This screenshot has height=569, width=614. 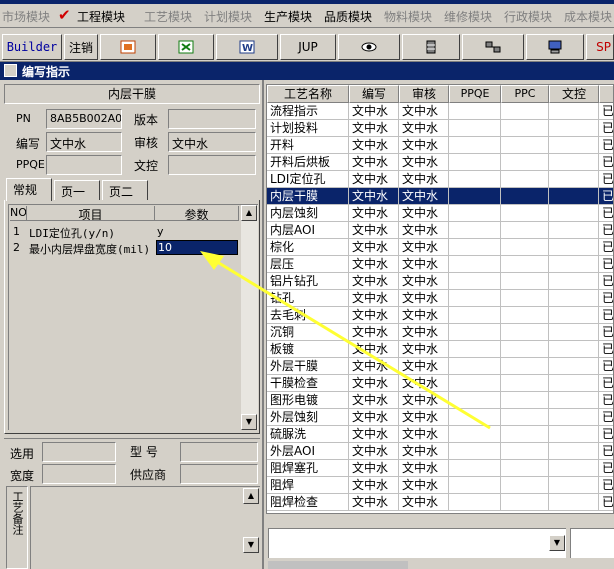 I want to click on aux-field, so click(x=592, y=543).